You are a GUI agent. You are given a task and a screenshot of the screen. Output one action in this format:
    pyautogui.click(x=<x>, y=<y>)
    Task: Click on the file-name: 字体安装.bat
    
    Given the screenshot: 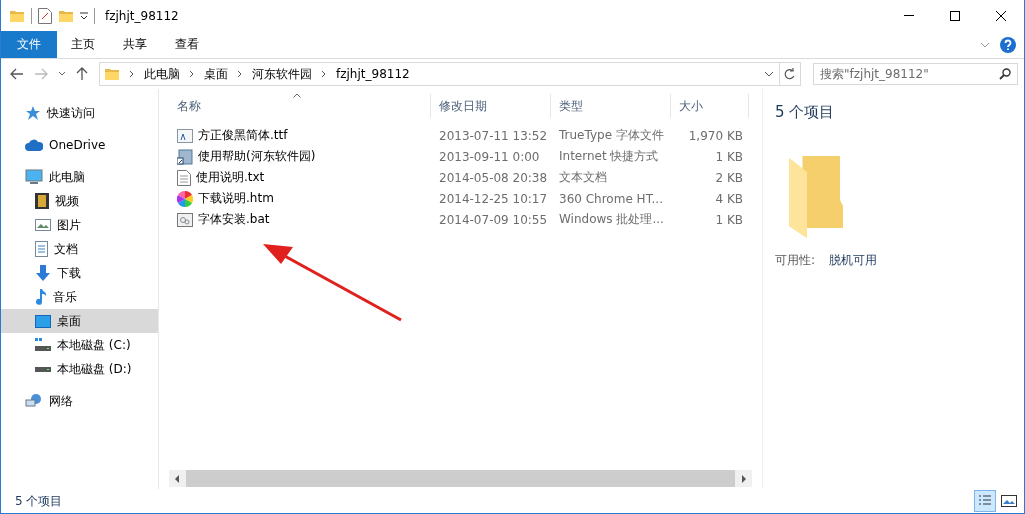 What is the action you would take?
    pyautogui.click(x=234, y=219)
    